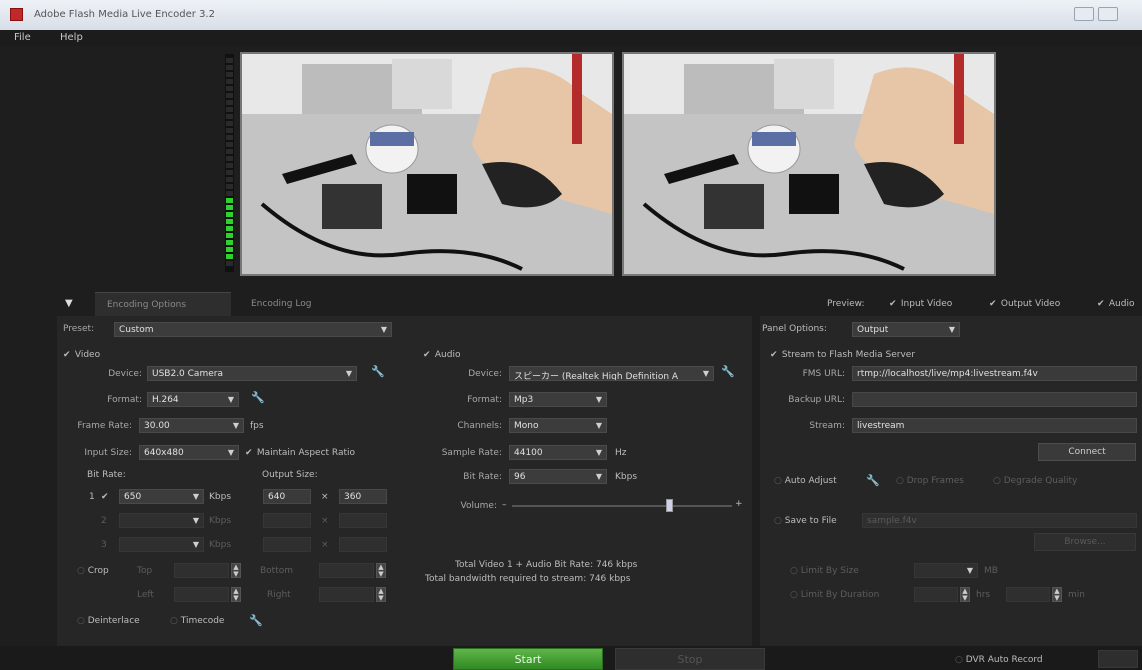  What do you see at coordinates (558, 399) in the screenshot?
I see `audio-format-select: Mp3 ▼` at bounding box center [558, 399].